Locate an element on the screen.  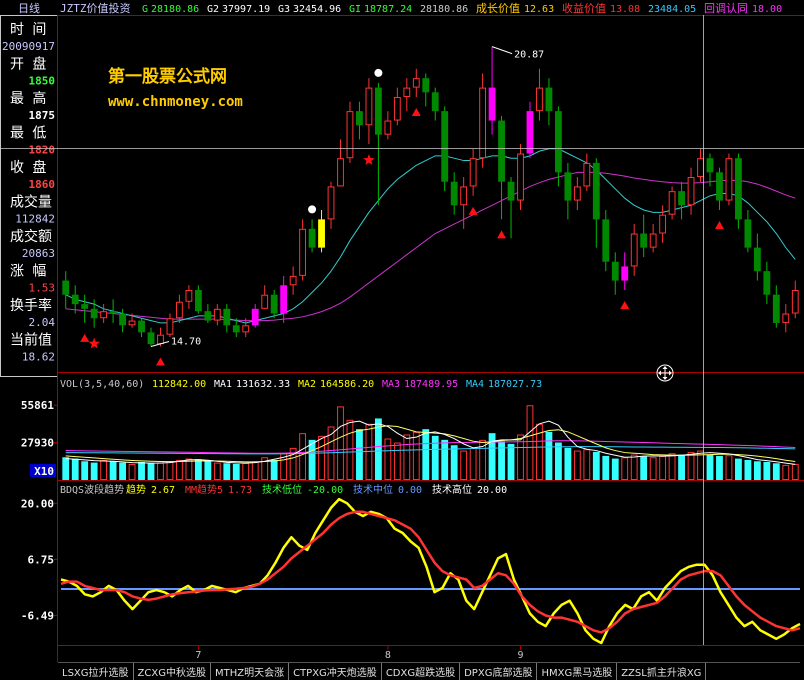
correction-label: 回调认同 is located at coordinates (726, 8).